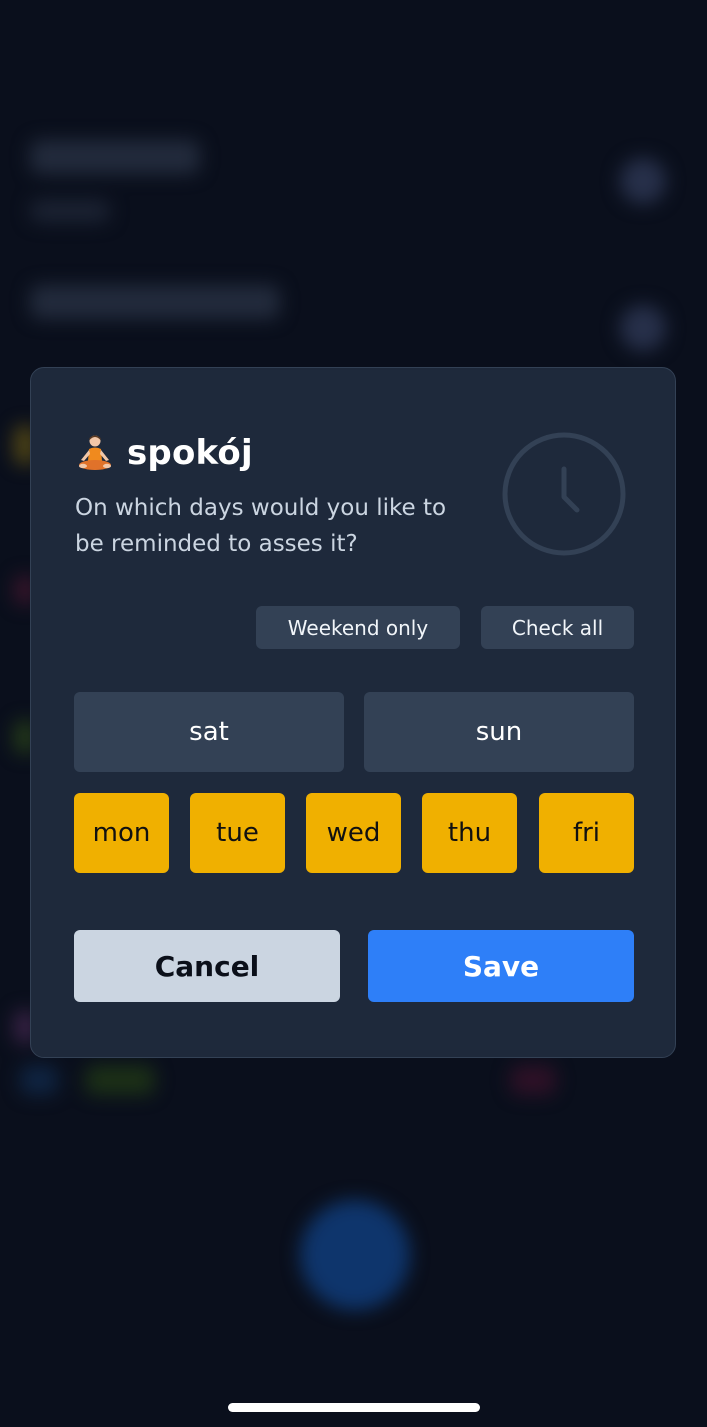  Describe the element at coordinates (469, 833) in the screenshot. I see `day-toggle-thu: thu` at that location.